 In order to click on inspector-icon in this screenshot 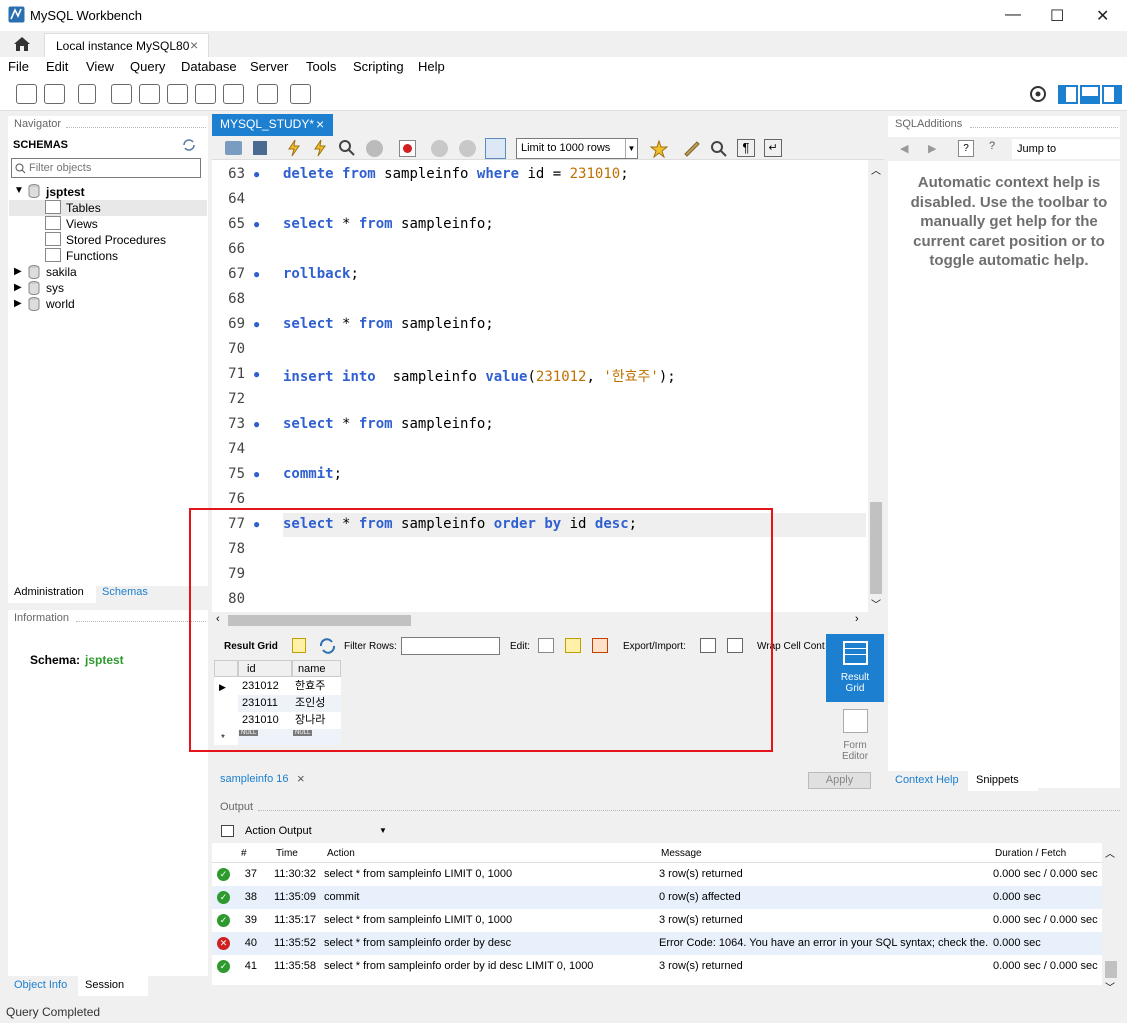, I will do `click(87, 94)`.